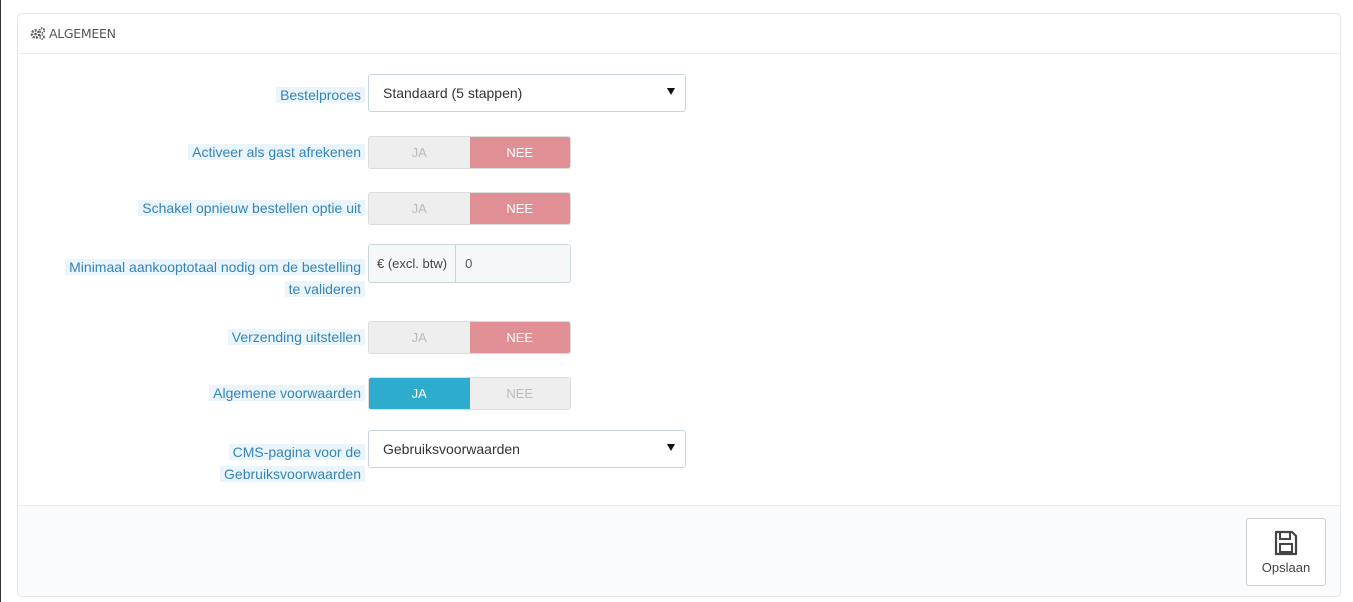 This screenshot has height=602, width=1353. Describe the element at coordinates (513, 263) in the screenshot. I see `min-purchase-input: 0` at that location.